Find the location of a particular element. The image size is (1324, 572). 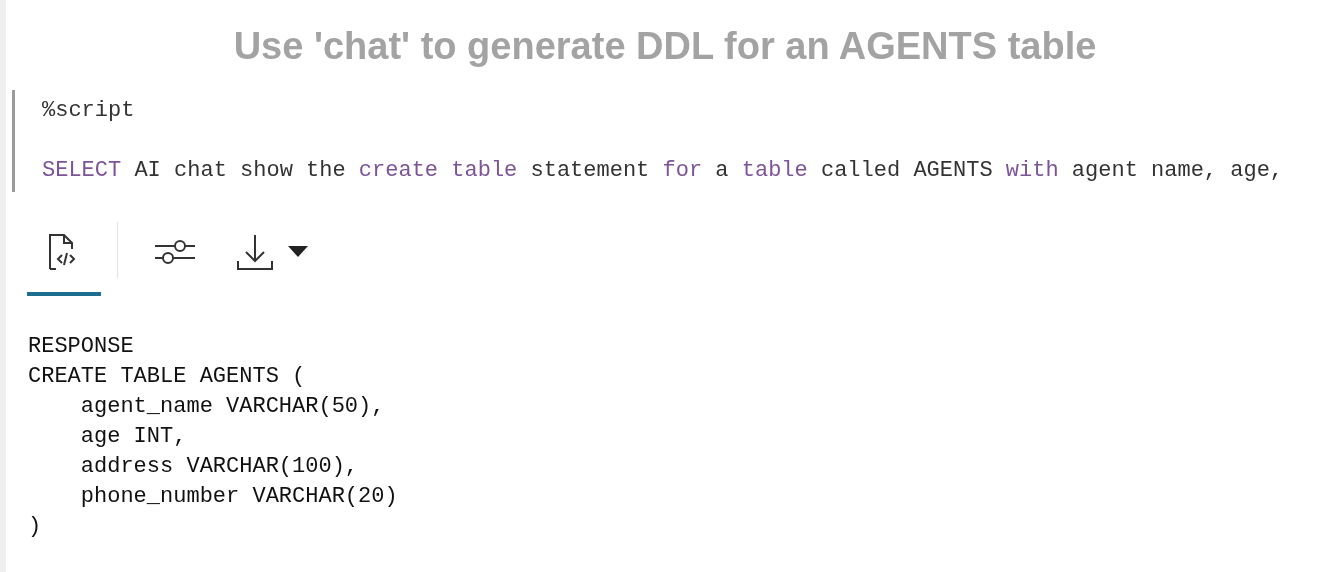

download-icon is located at coordinates (255, 252).